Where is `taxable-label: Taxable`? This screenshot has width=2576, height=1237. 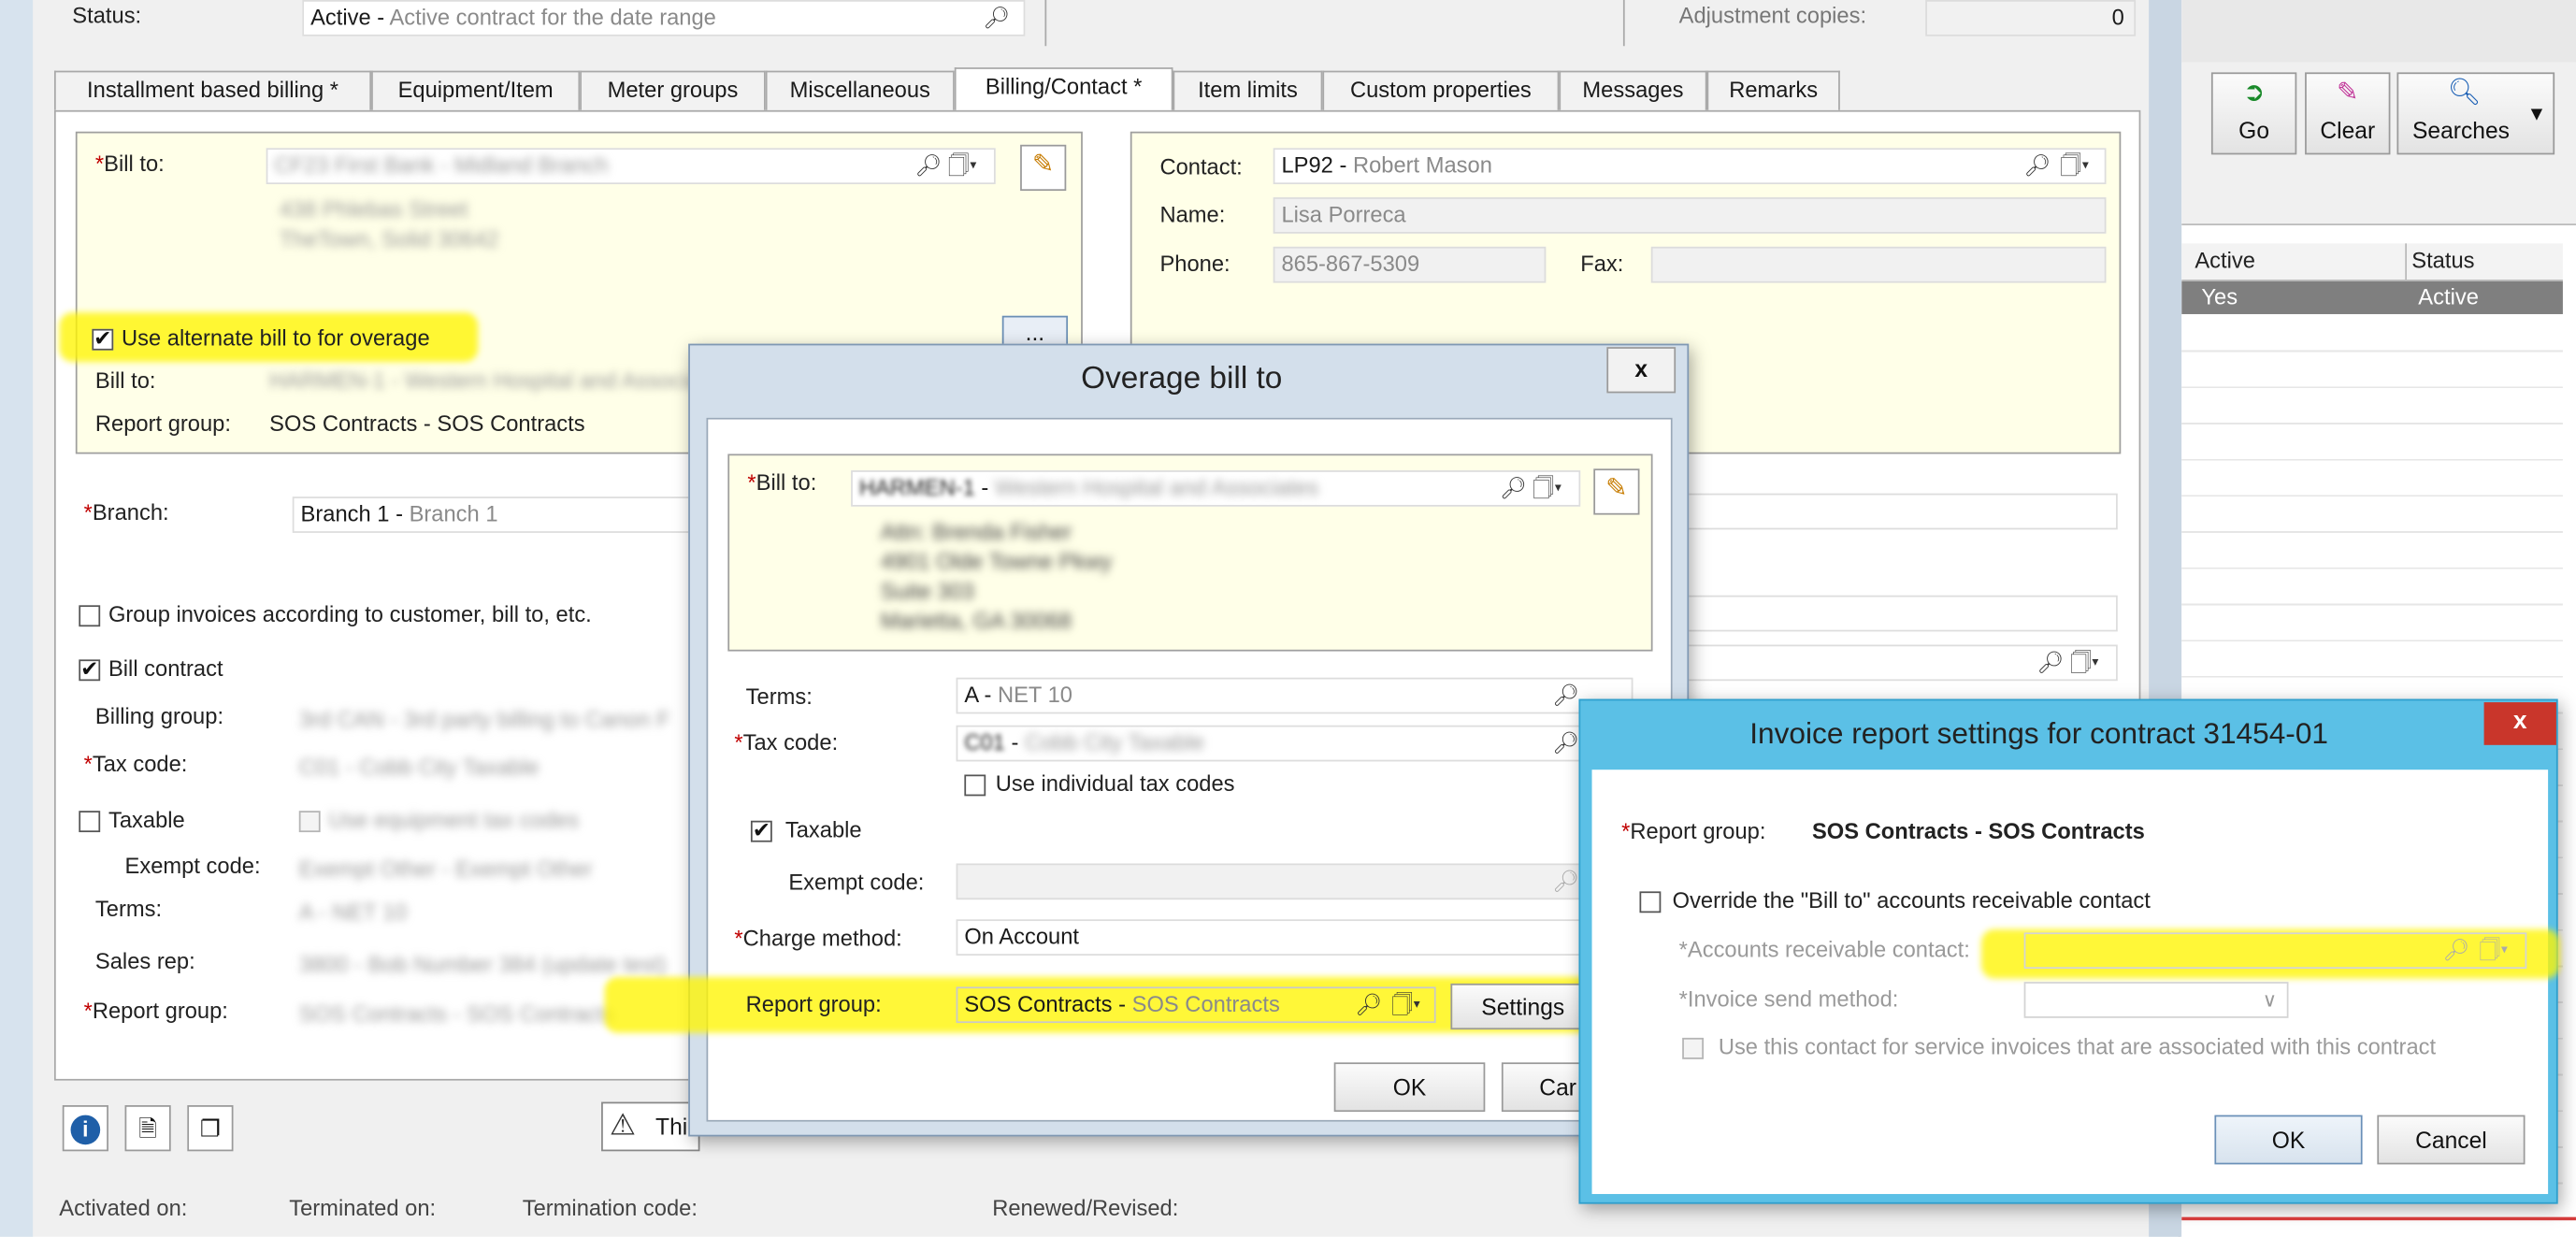 taxable-label: Taxable is located at coordinates (147, 820).